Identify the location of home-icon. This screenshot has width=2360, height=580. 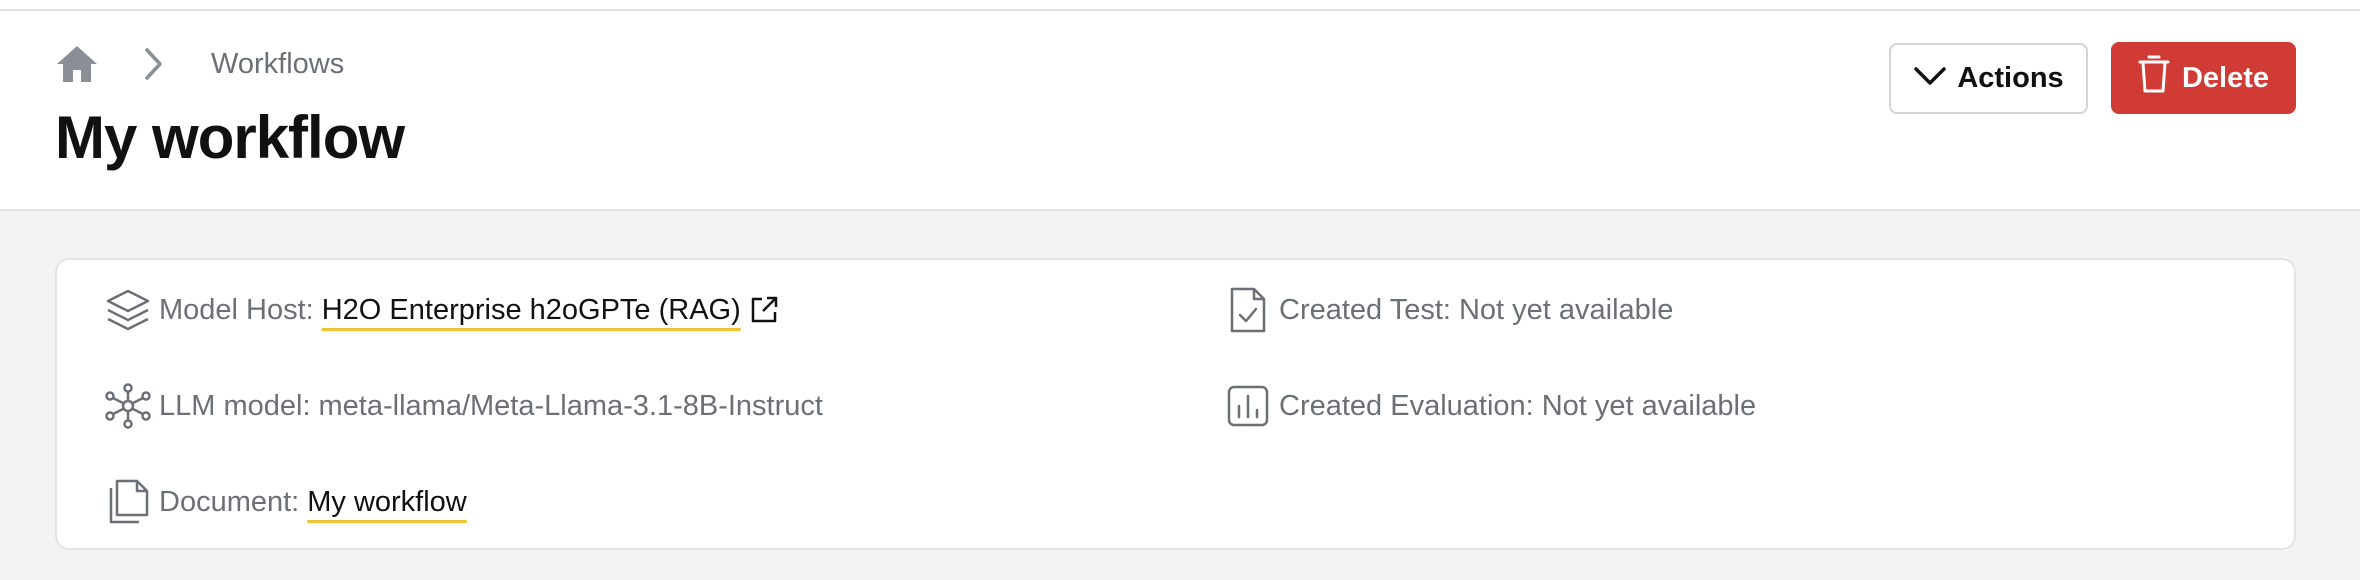
(77, 64).